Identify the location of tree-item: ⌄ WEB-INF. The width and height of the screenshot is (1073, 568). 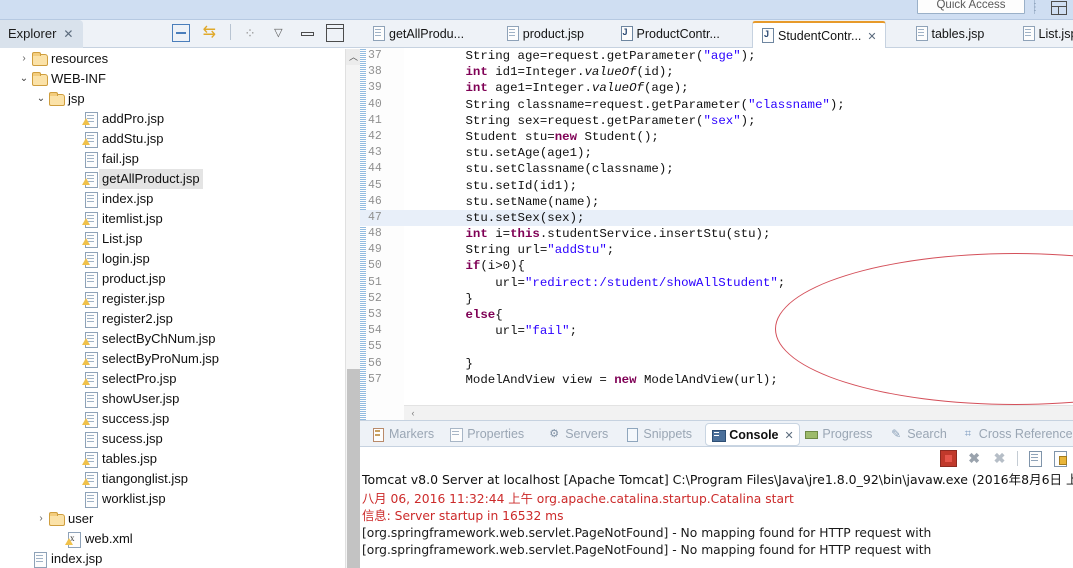
(172, 79).